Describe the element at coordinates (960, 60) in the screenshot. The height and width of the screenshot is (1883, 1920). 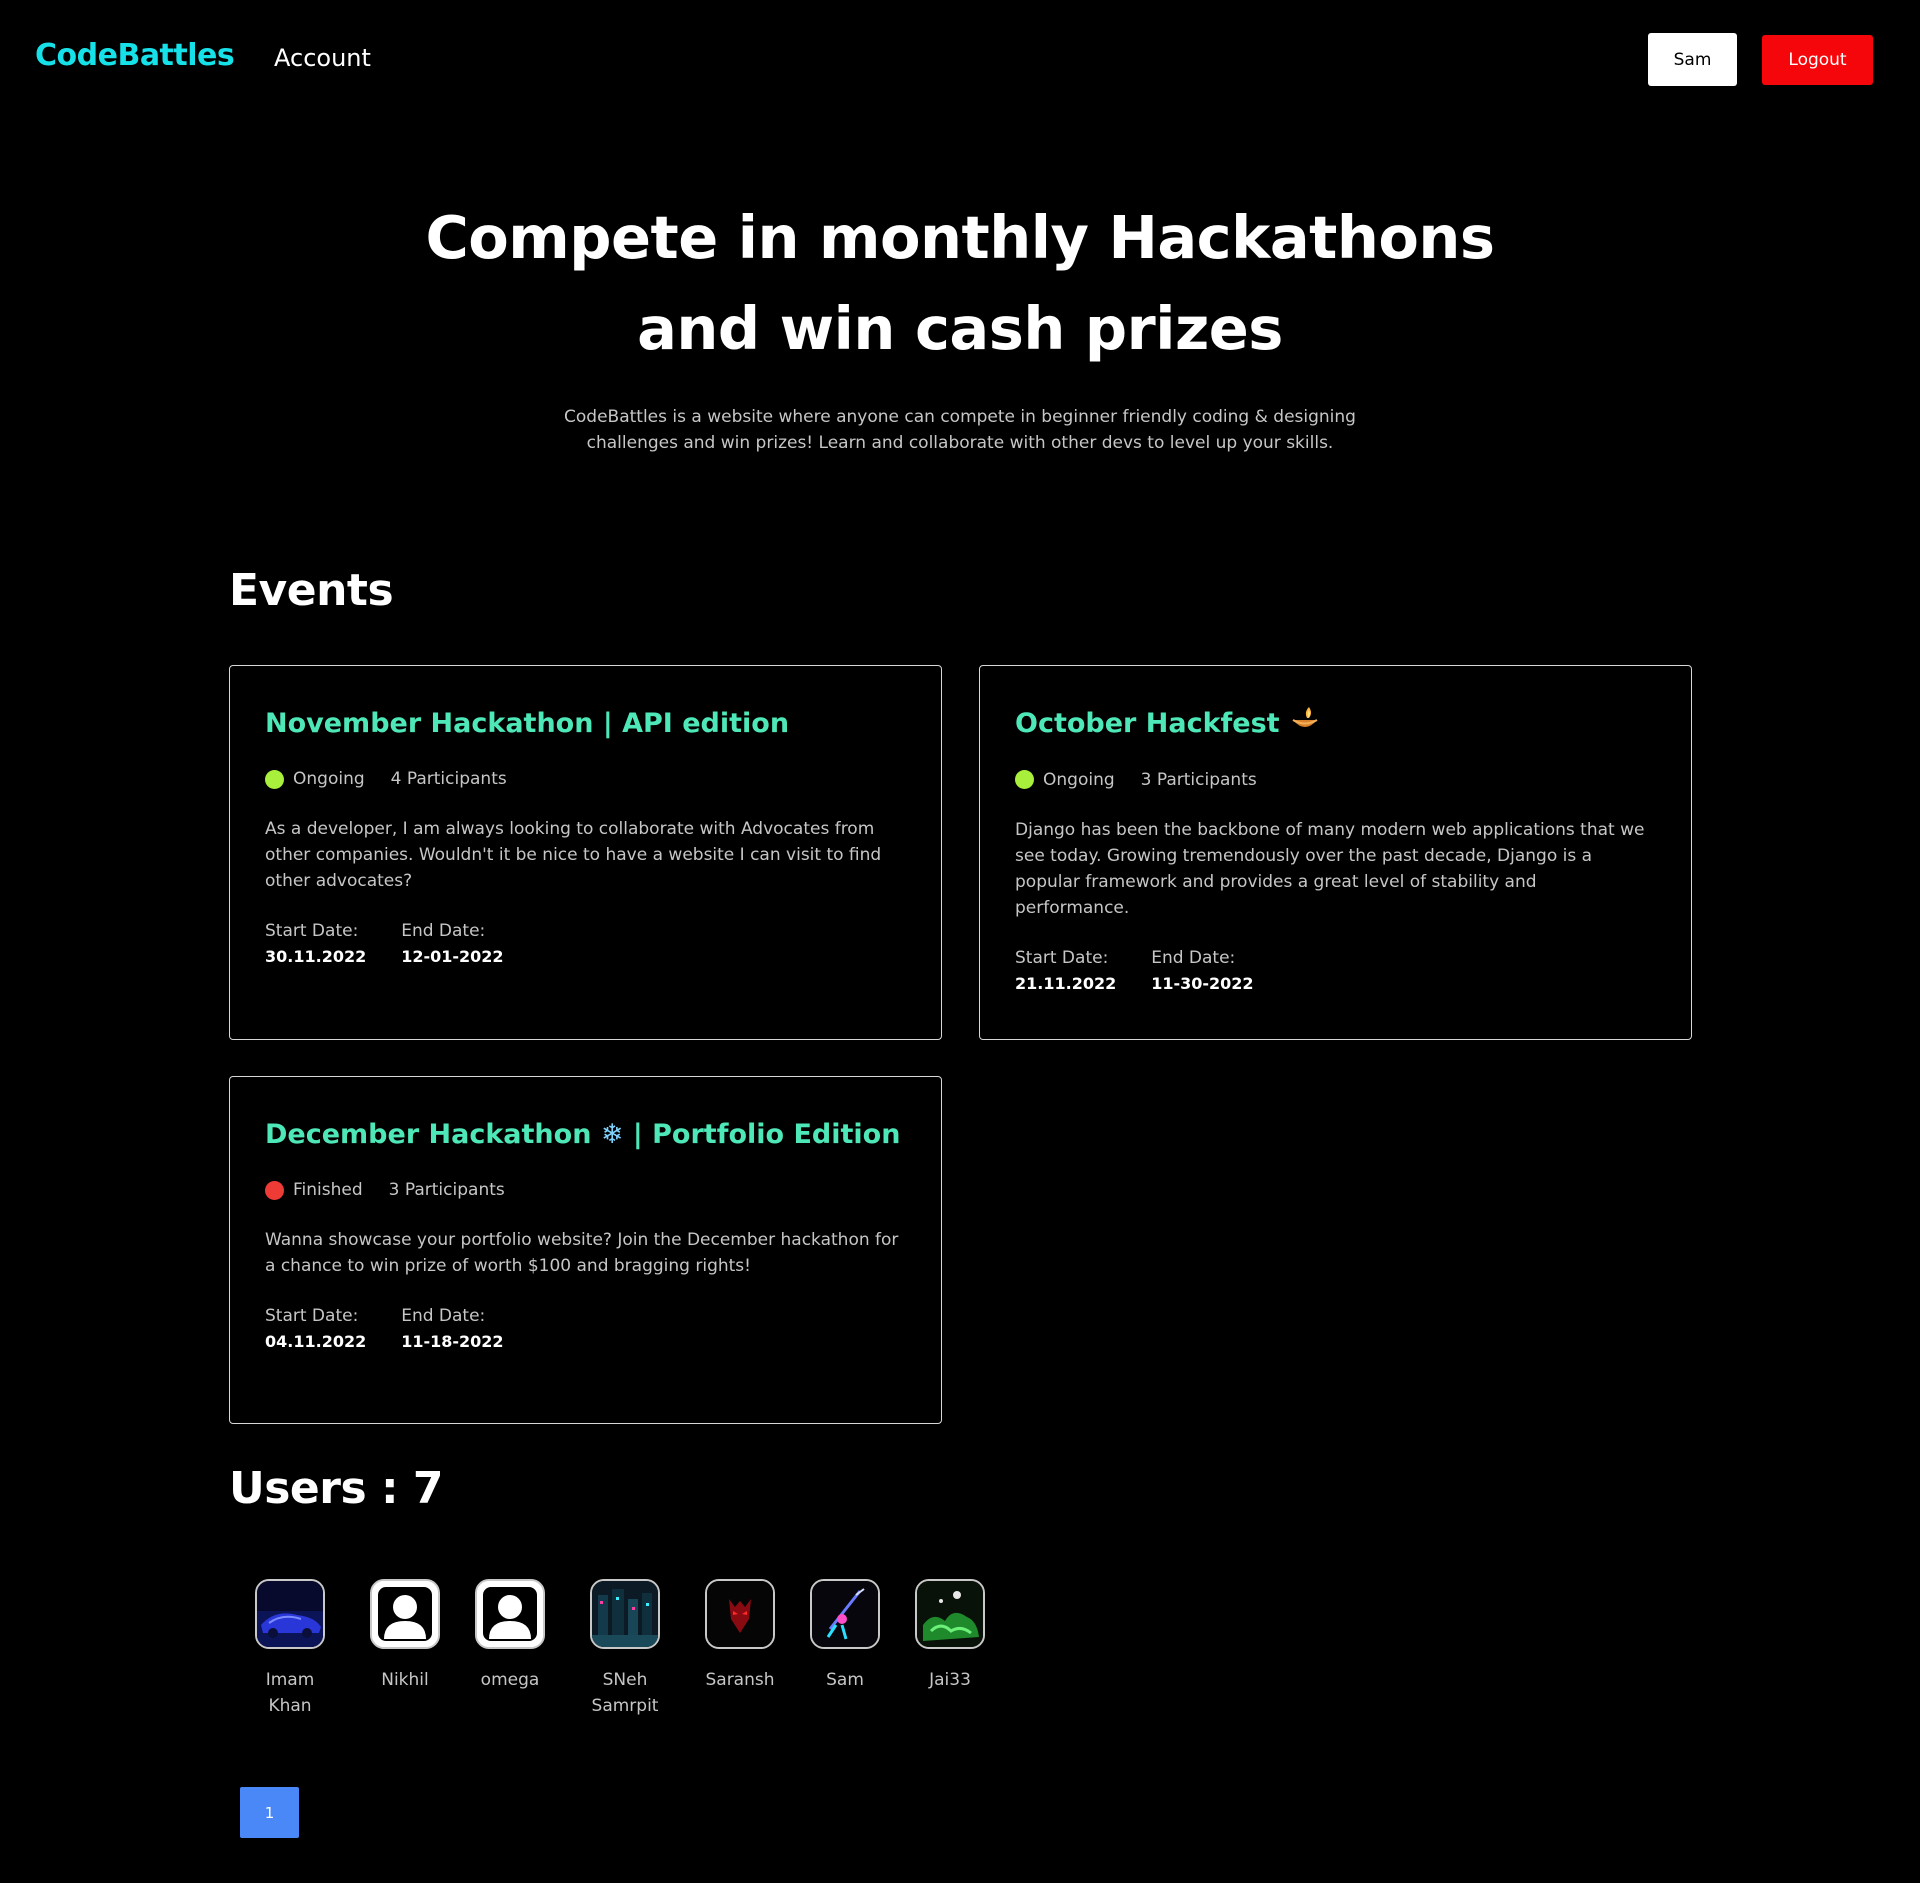
I see `navbar: CodeBattles Account Sam Logout` at that location.